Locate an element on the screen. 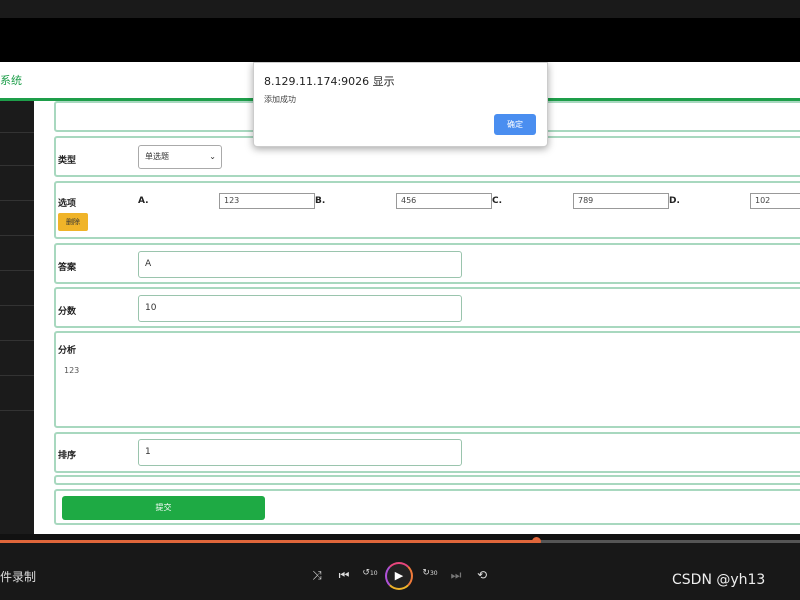 The width and height of the screenshot is (800, 600). score-row: 分数 10 is located at coordinates (427, 307).